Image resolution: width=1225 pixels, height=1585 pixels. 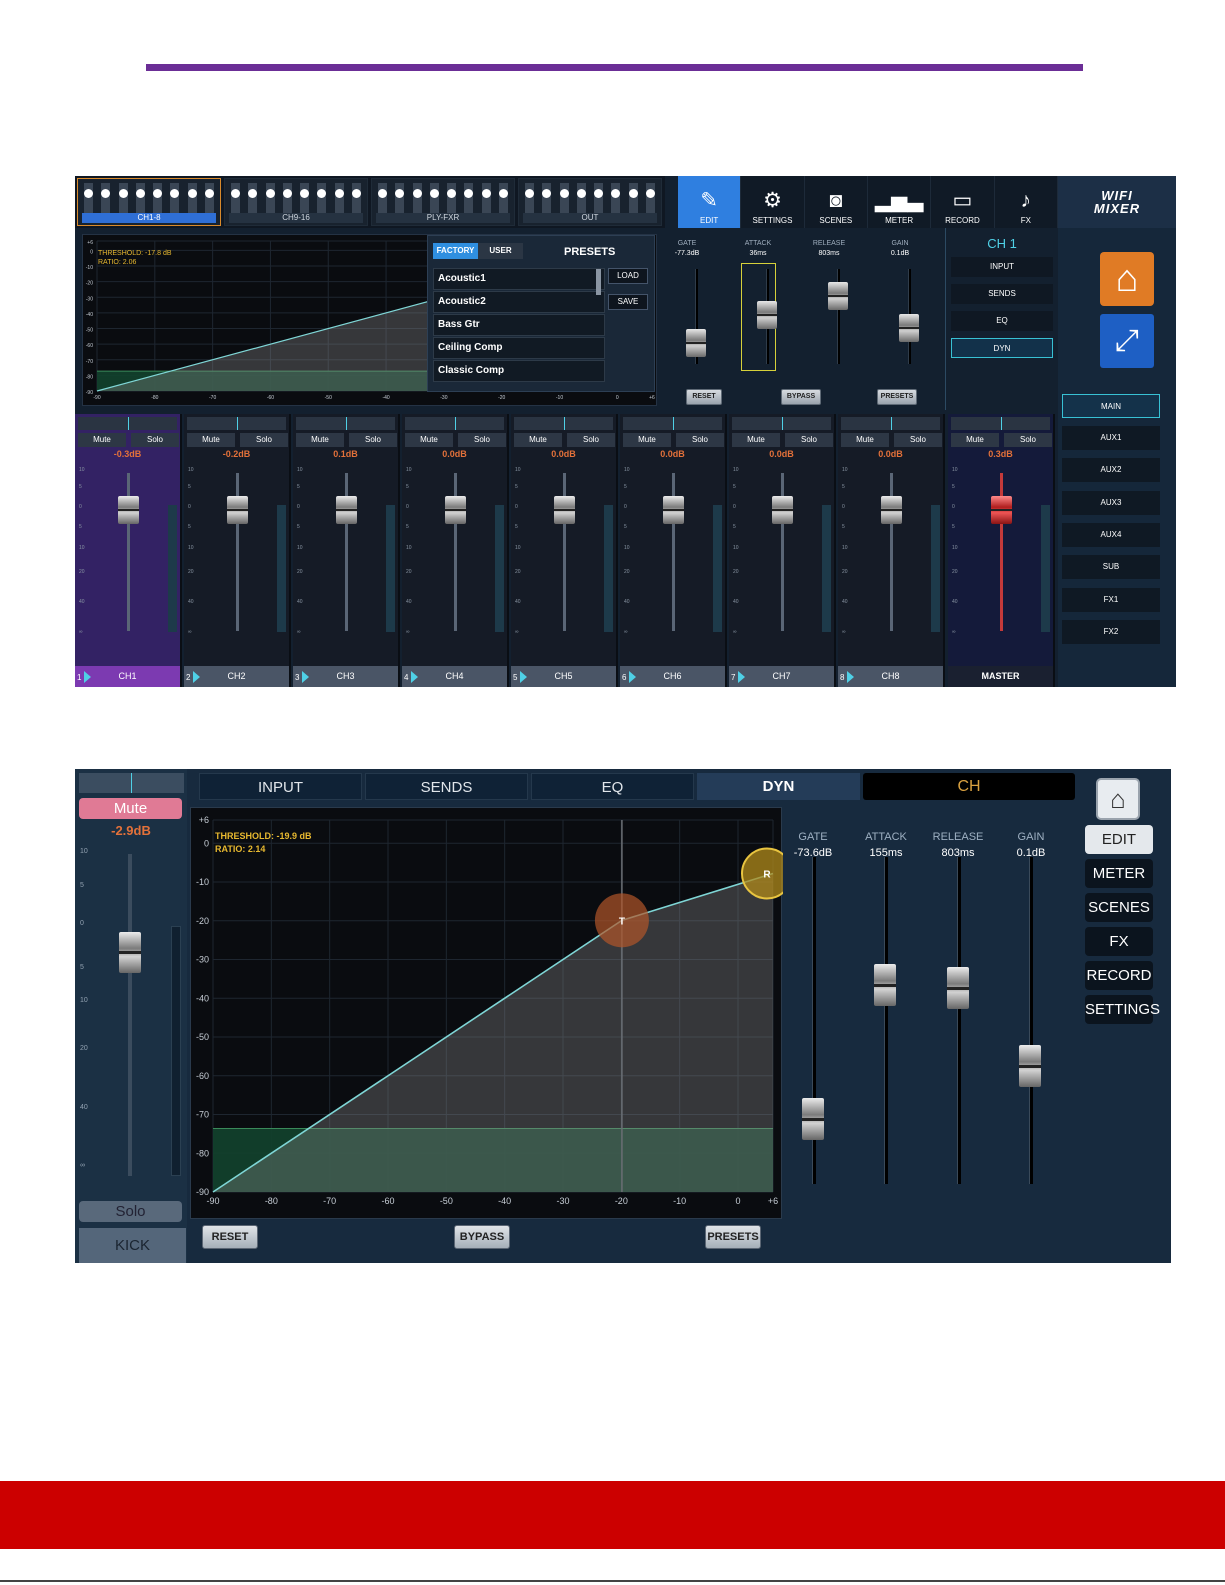 What do you see at coordinates (1111, 438) in the screenshot?
I see `bus-aux1: AUX1` at bounding box center [1111, 438].